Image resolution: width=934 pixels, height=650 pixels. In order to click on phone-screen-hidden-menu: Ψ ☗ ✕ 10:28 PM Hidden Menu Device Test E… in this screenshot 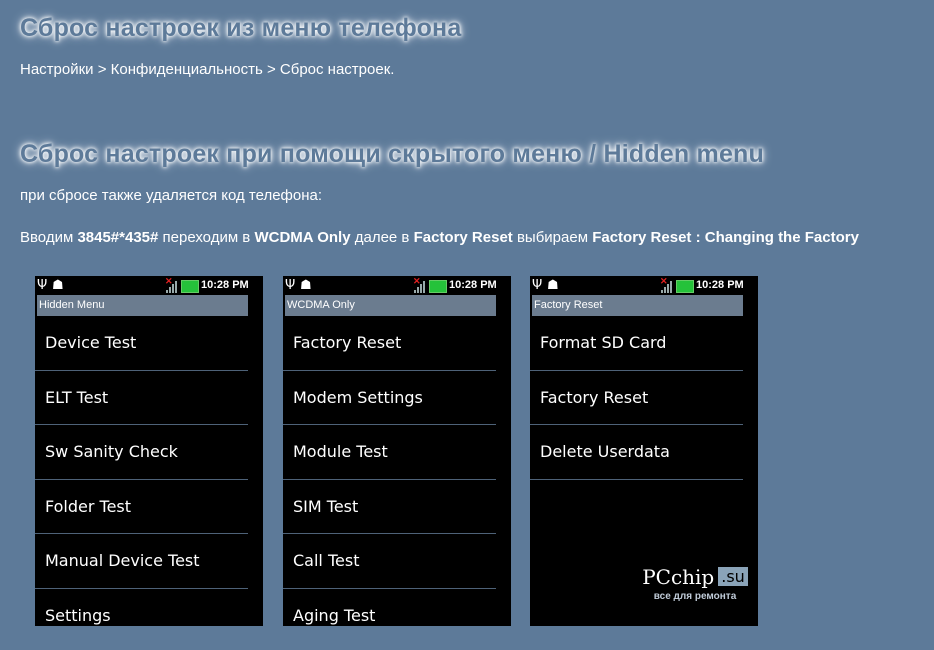, I will do `click(149, 451)`.